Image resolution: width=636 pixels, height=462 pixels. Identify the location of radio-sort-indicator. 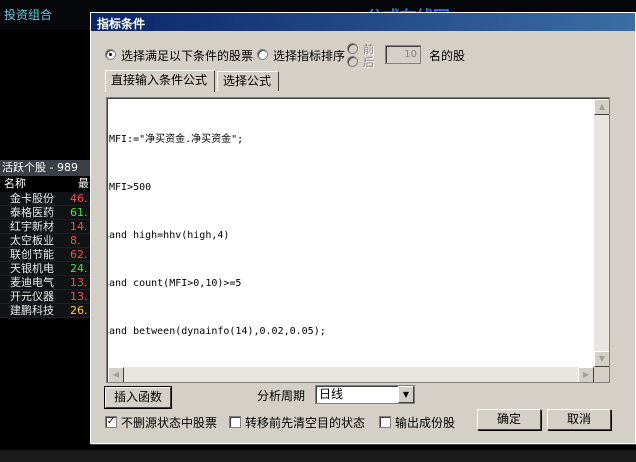
(262, 54).